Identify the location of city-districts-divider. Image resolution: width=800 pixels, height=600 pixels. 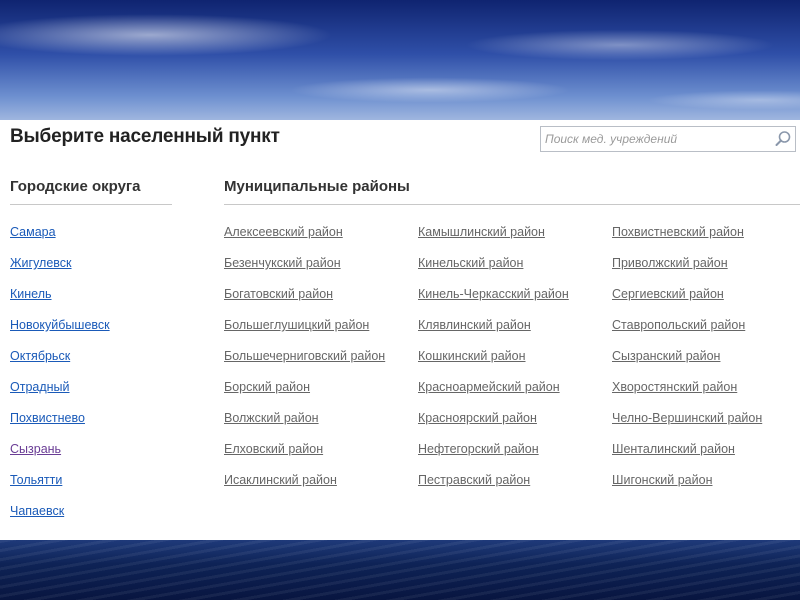
(91, 204).